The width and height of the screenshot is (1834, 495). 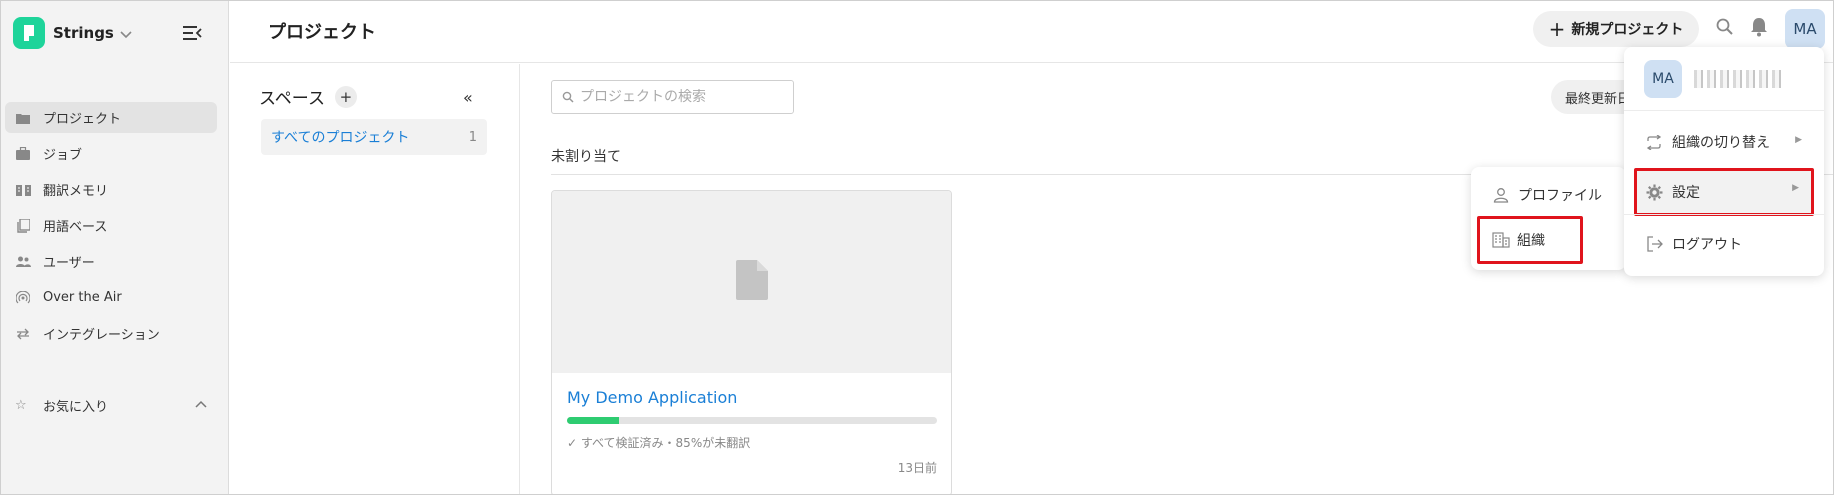 I want to click on sidebar-item-over-the-air: Over the Air, so click(x=111, y=297).